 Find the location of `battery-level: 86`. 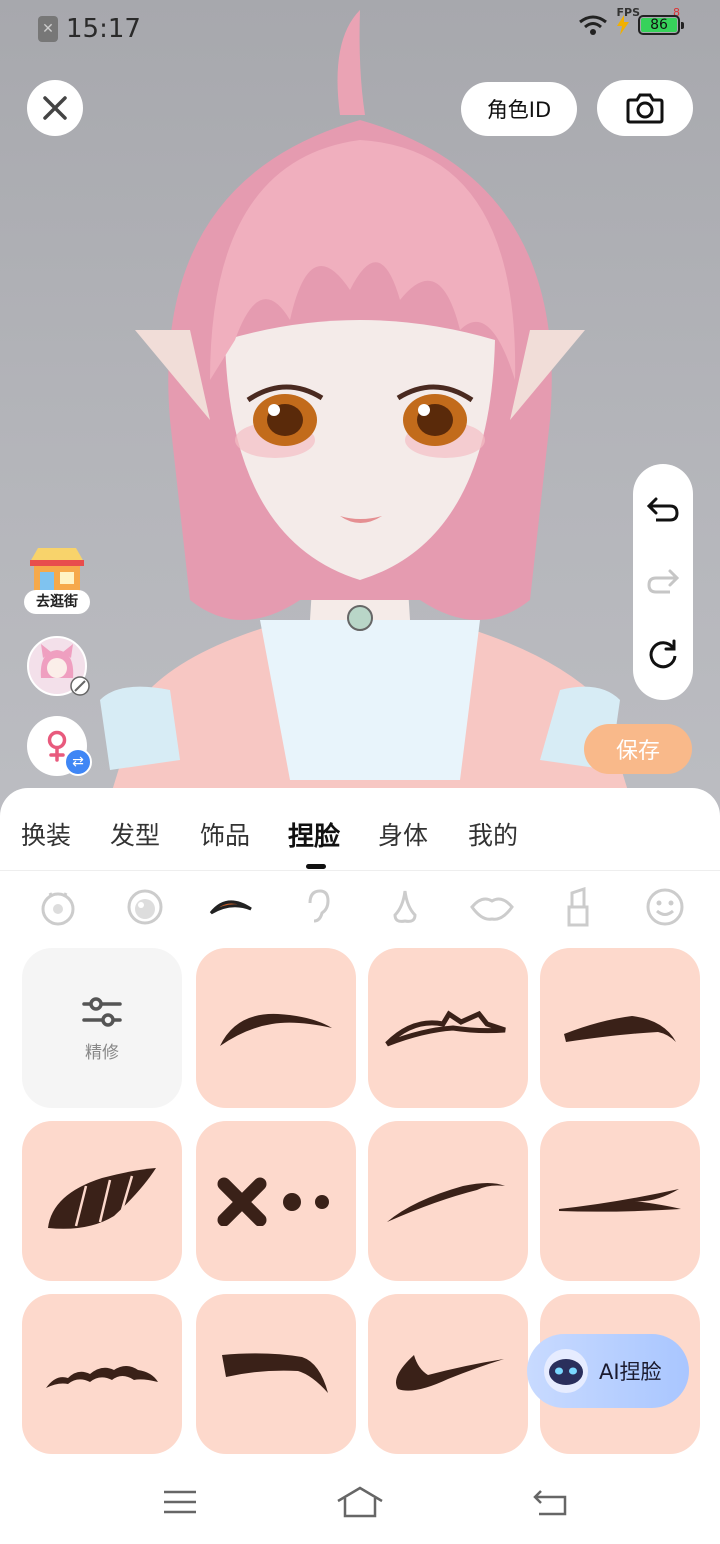

battery-level: 86 is located at coordinates (659, 25).